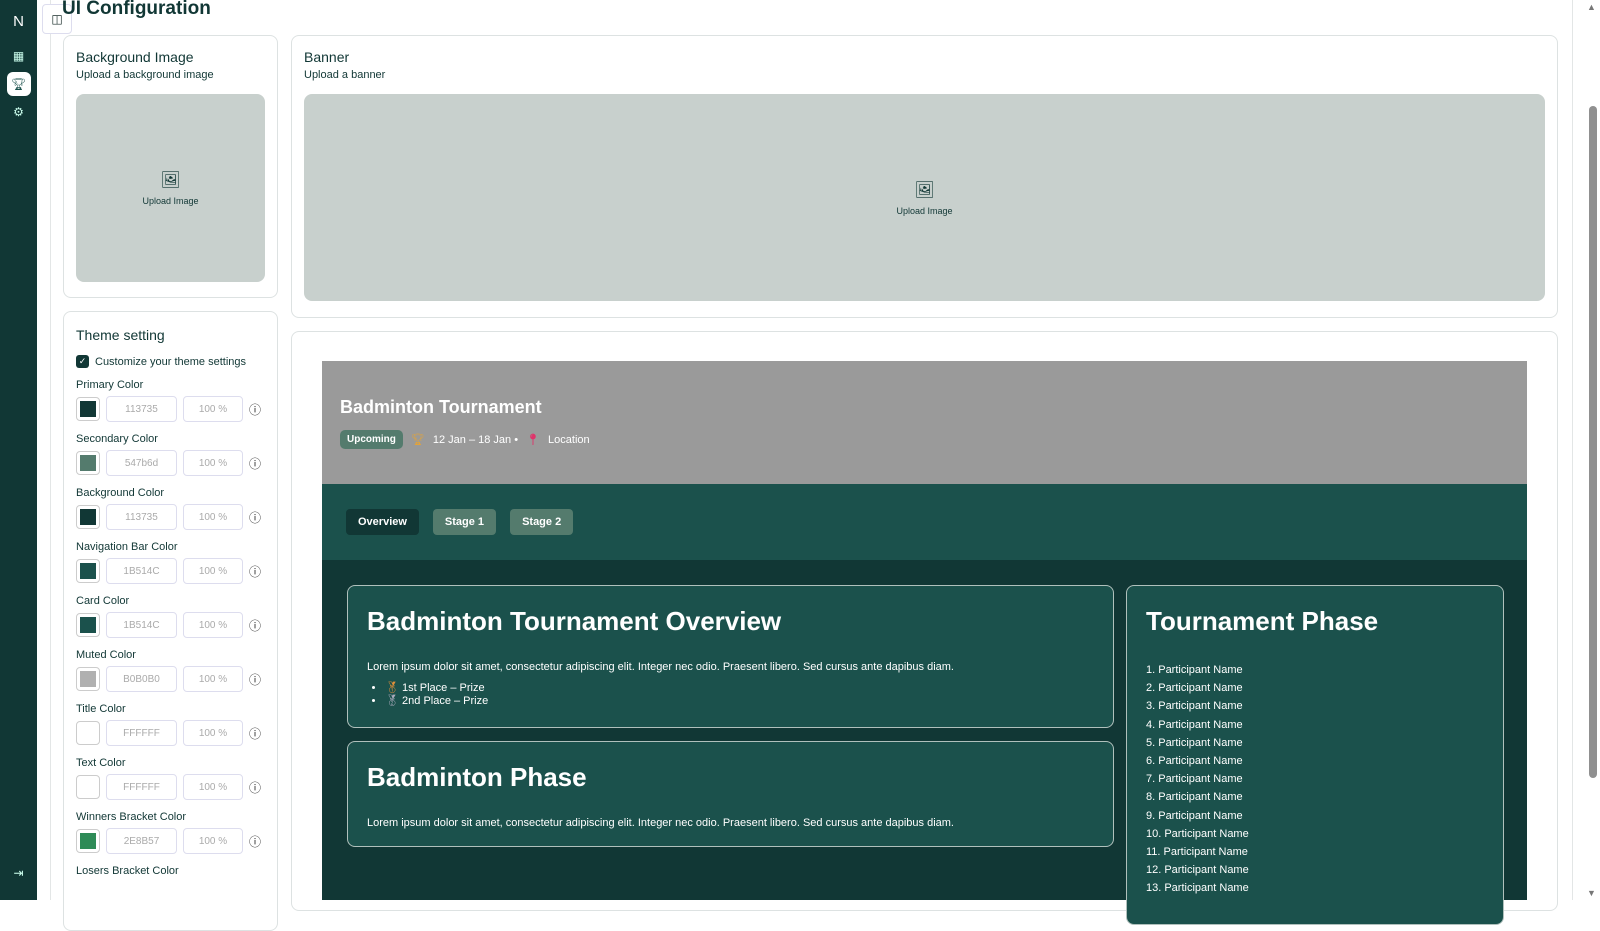  What do you see at coordinates (19, 56) in the screenshot?
I see `dashboard-icon: ▦` at bounding box center [19, 56].